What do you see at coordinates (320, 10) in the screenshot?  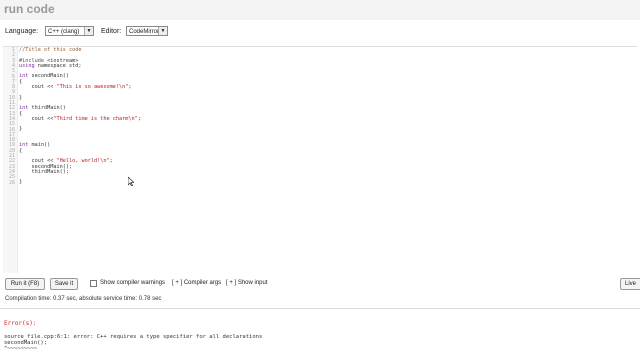 I see `header-bar: run code` at bounding box center [320, 10].